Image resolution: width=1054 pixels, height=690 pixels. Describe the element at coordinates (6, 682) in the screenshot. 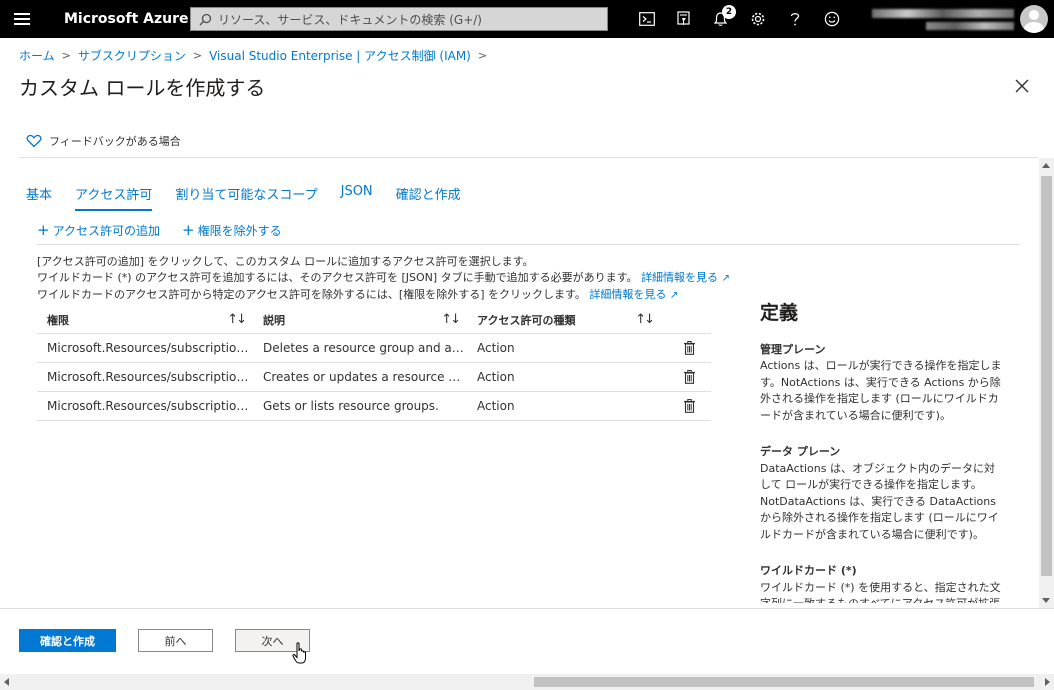

I see `scroll-left-arrow-icon` at that location.